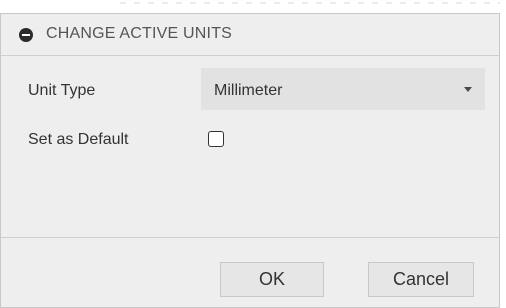 This screenshot has height=308, width=506. I want to click on set-as-default-checkbox, so click(216, 139).